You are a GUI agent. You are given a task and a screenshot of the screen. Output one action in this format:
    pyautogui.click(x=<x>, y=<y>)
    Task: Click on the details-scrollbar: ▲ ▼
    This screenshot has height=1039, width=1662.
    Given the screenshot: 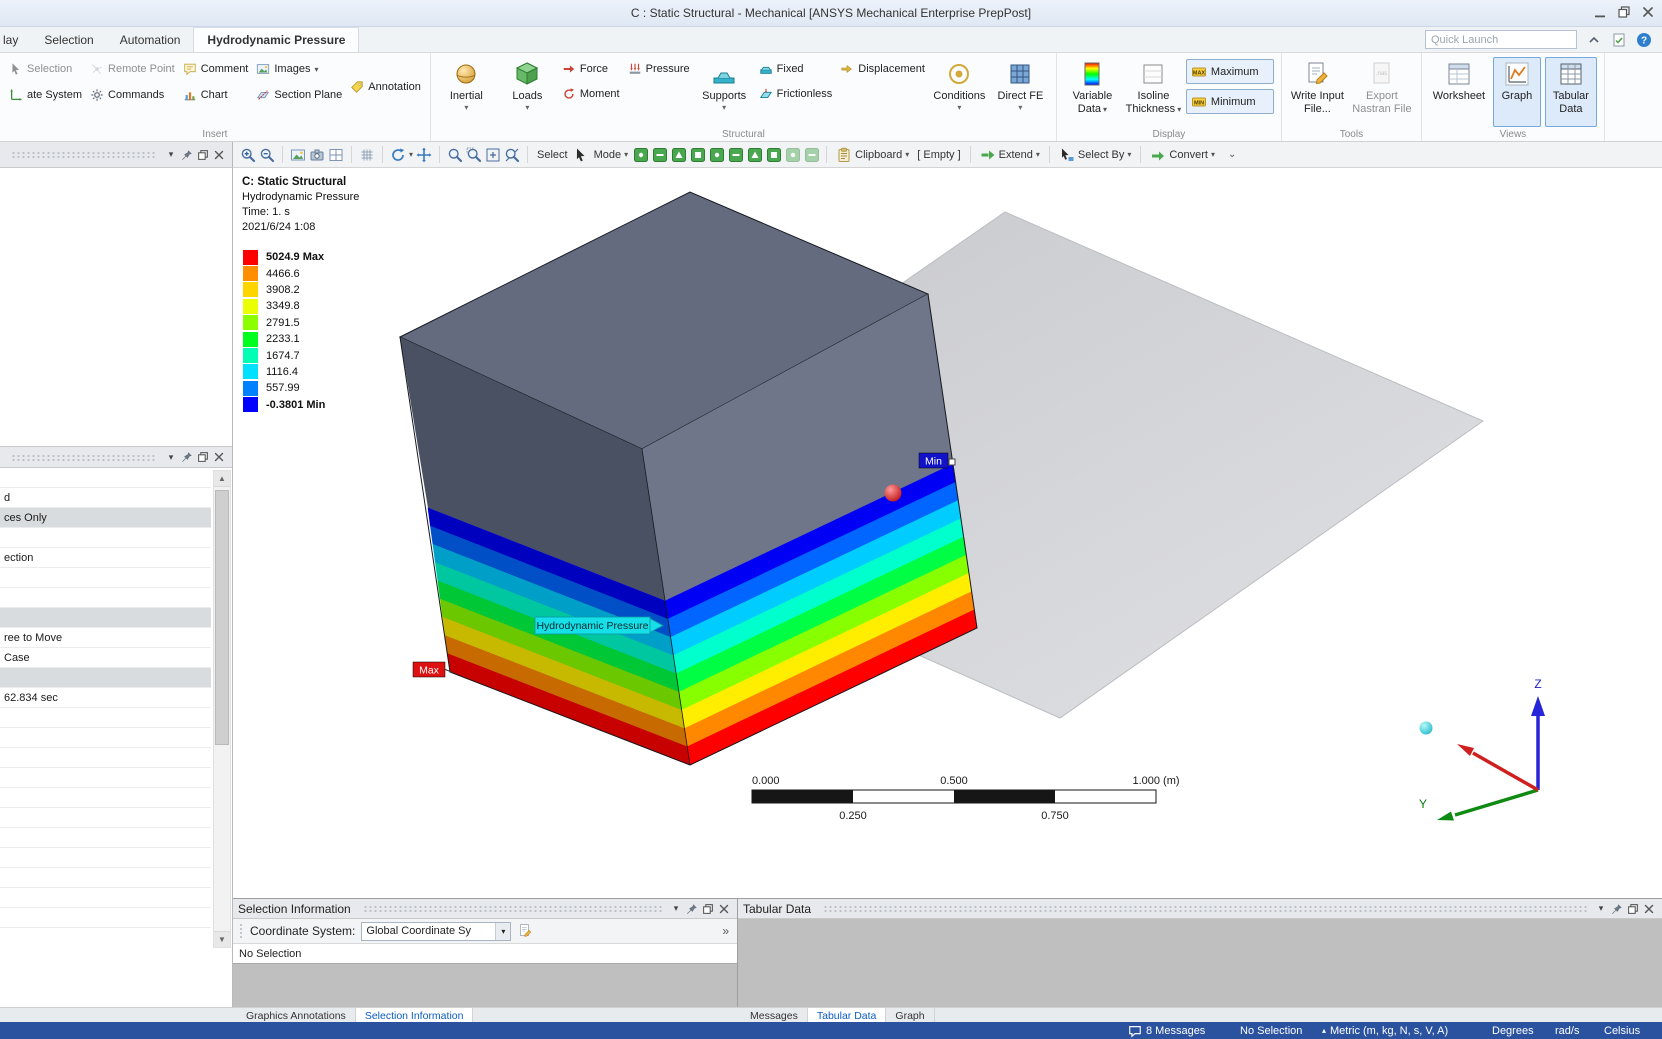 What is the action you would take?
    pyautogui.click(x=222, y=709)
    